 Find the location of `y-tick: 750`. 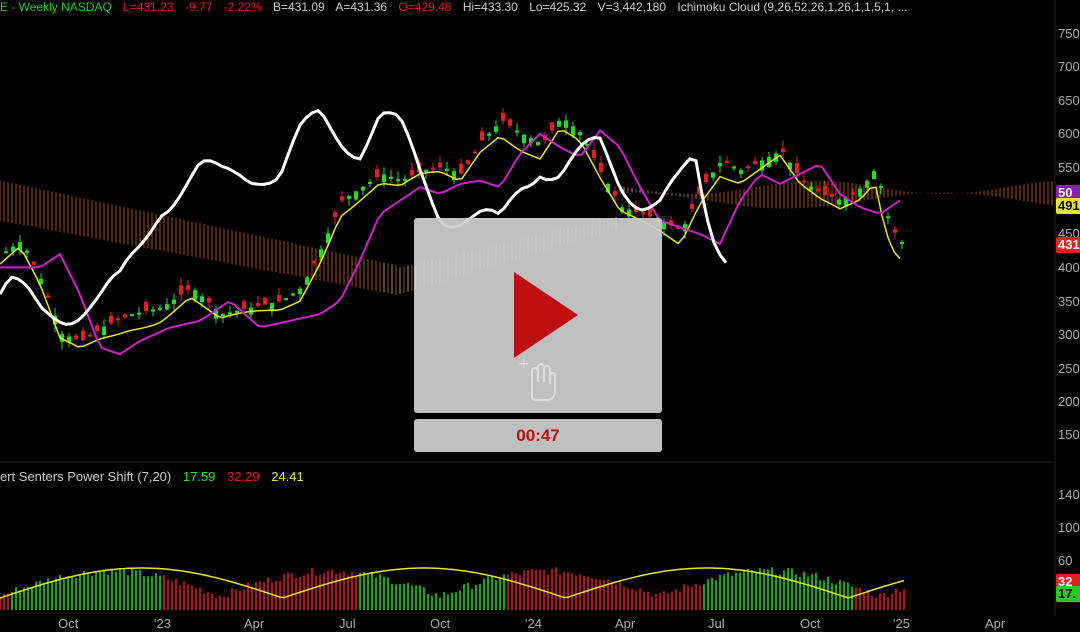

y-tick: 750 is located at coordinates (1069, 33).